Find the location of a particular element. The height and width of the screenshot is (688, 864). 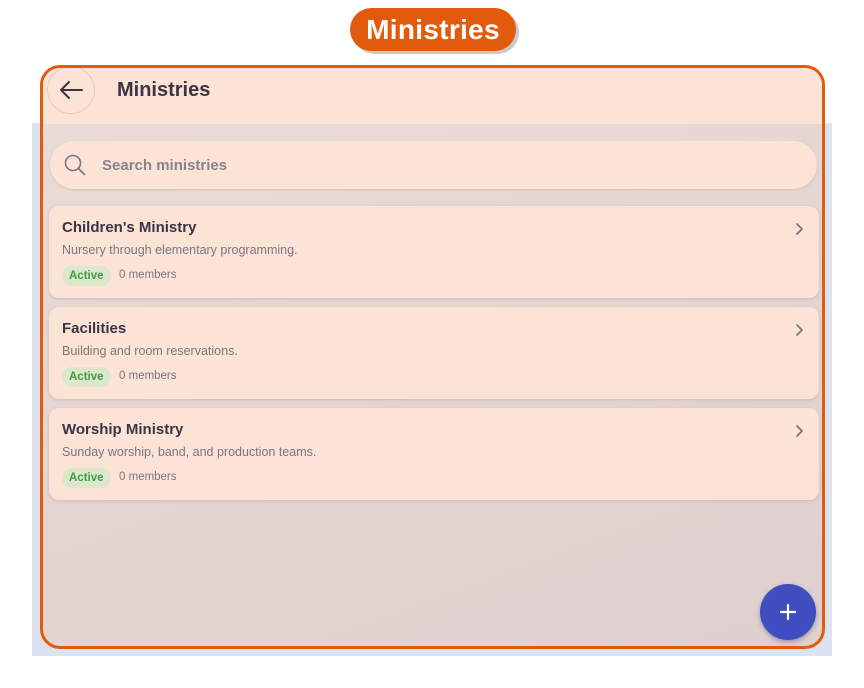

ministry-title: Worship Ministry is located at coordinates (123, 429).